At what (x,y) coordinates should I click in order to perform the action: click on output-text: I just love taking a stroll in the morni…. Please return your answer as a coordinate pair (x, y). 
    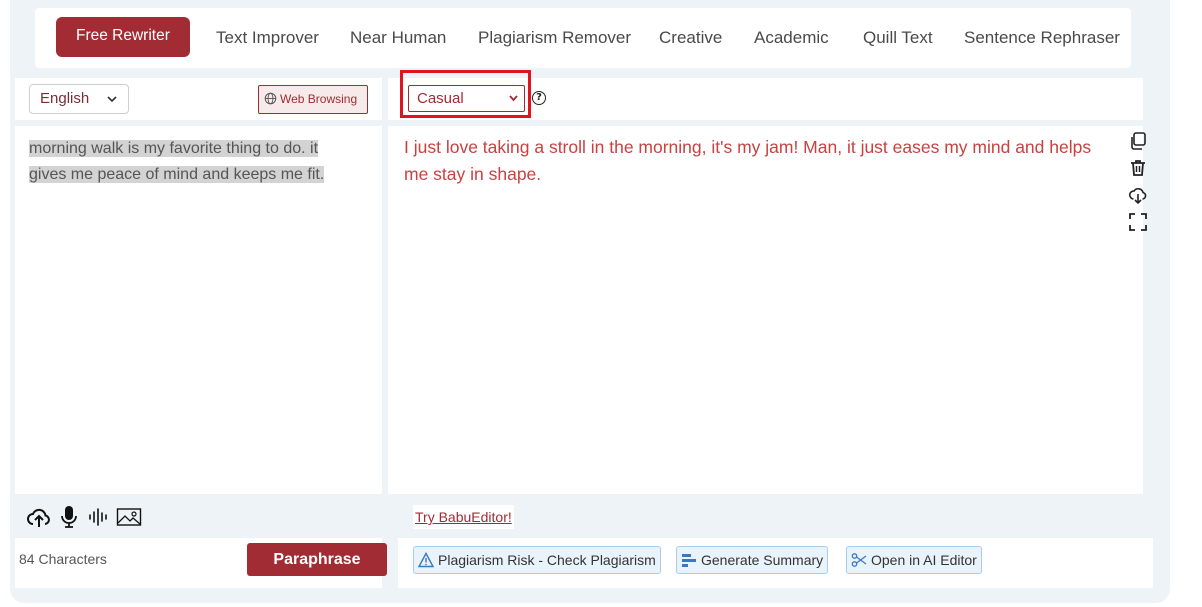
    Looking at the image, I should click on (760, 161).